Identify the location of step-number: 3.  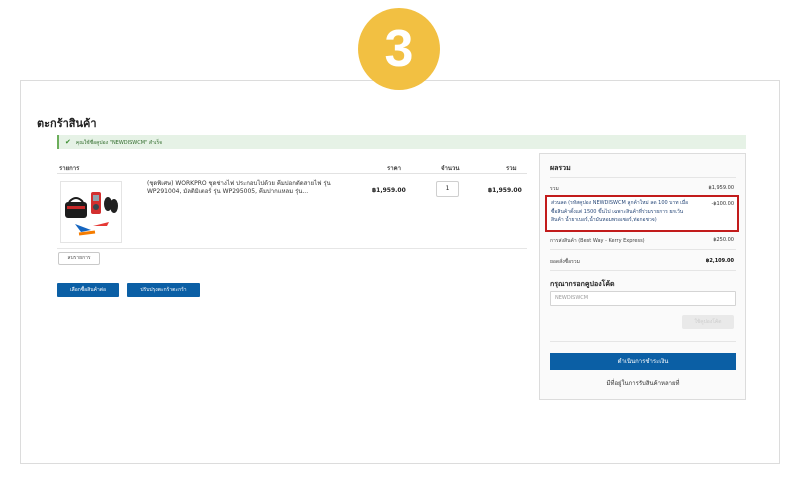
(399, 49).